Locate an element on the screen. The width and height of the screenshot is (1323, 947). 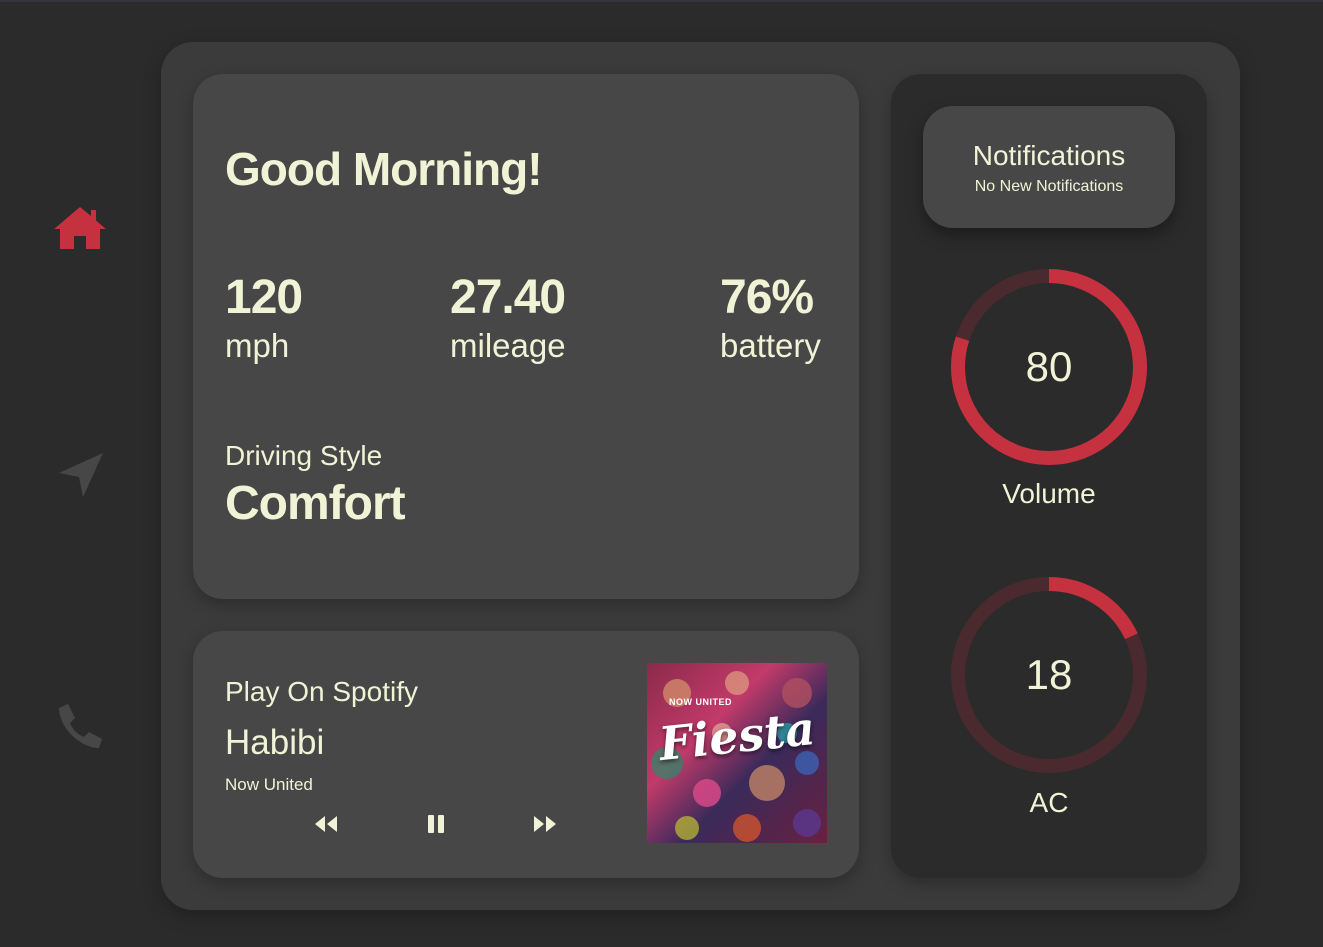
music-source-label: Play On Spotify is located at coordinates (321, 691).